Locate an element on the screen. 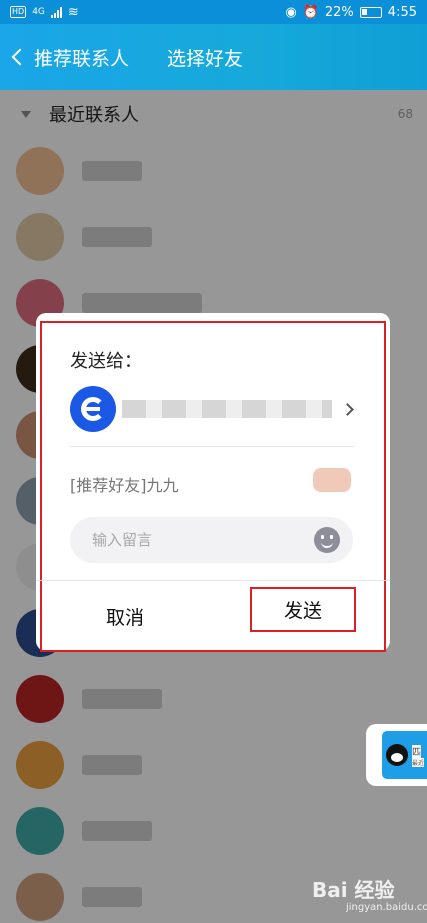  status-bar: HD 4G ≋ ◉ ⏰ 22% 4:55 is located at coordinates (213, 12).